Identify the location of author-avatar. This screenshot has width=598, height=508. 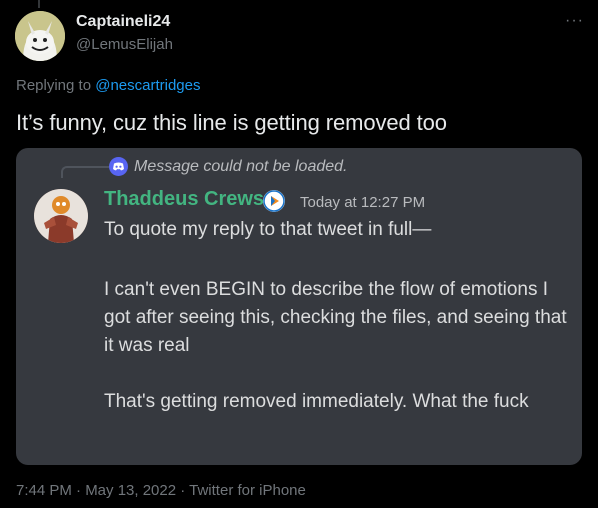
(40, 36).